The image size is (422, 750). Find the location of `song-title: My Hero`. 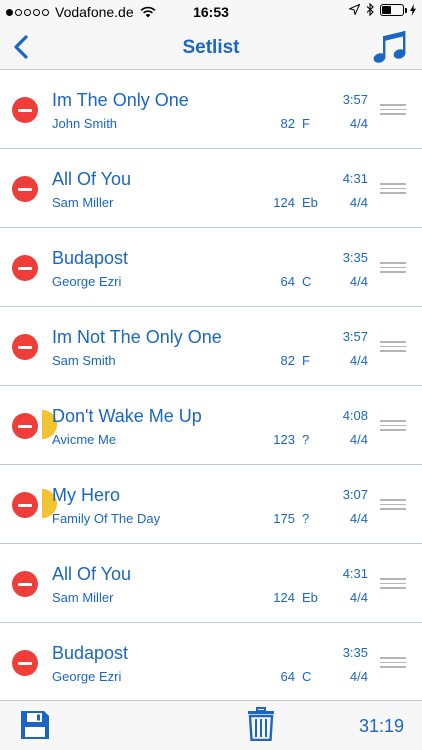

song-title: My Hero is located at coordinates (86, 495).